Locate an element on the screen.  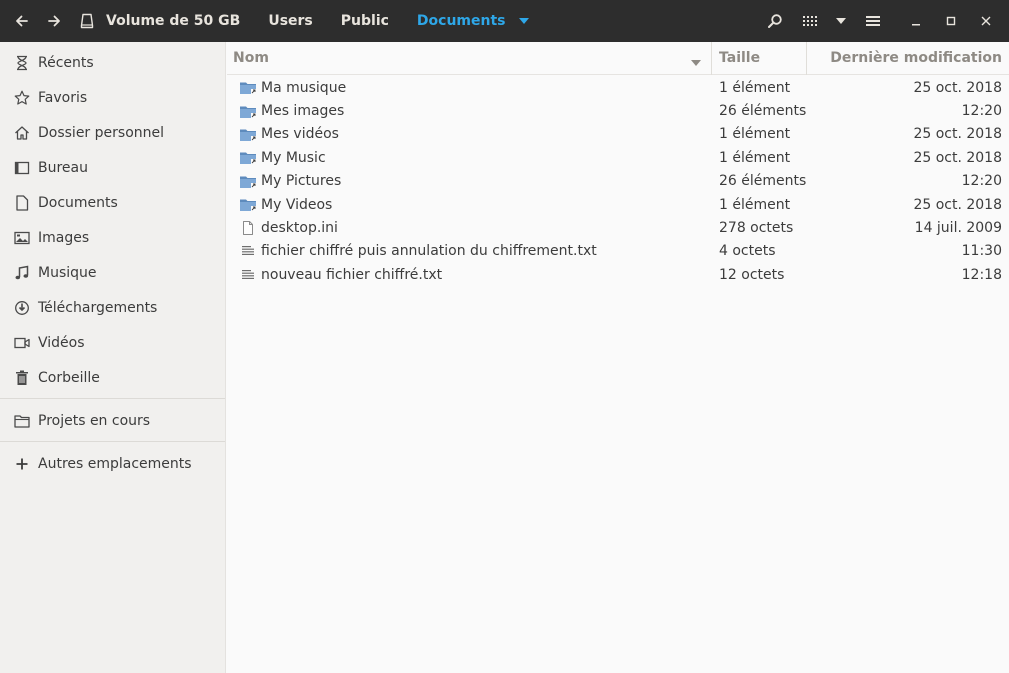
sidebar-item-bureau: Bureau is located at coordinates (112, 167).